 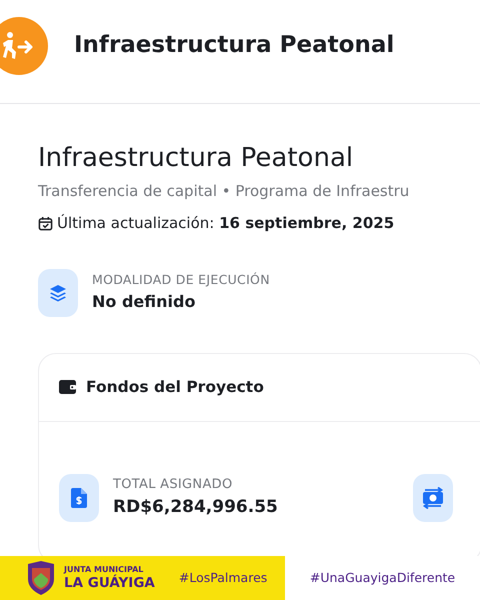 What do you see at coordinates (173, 485) in the screenshot?
I see `amount-label: TOTAL ASIGNADO` at bounding box center [173, 485].